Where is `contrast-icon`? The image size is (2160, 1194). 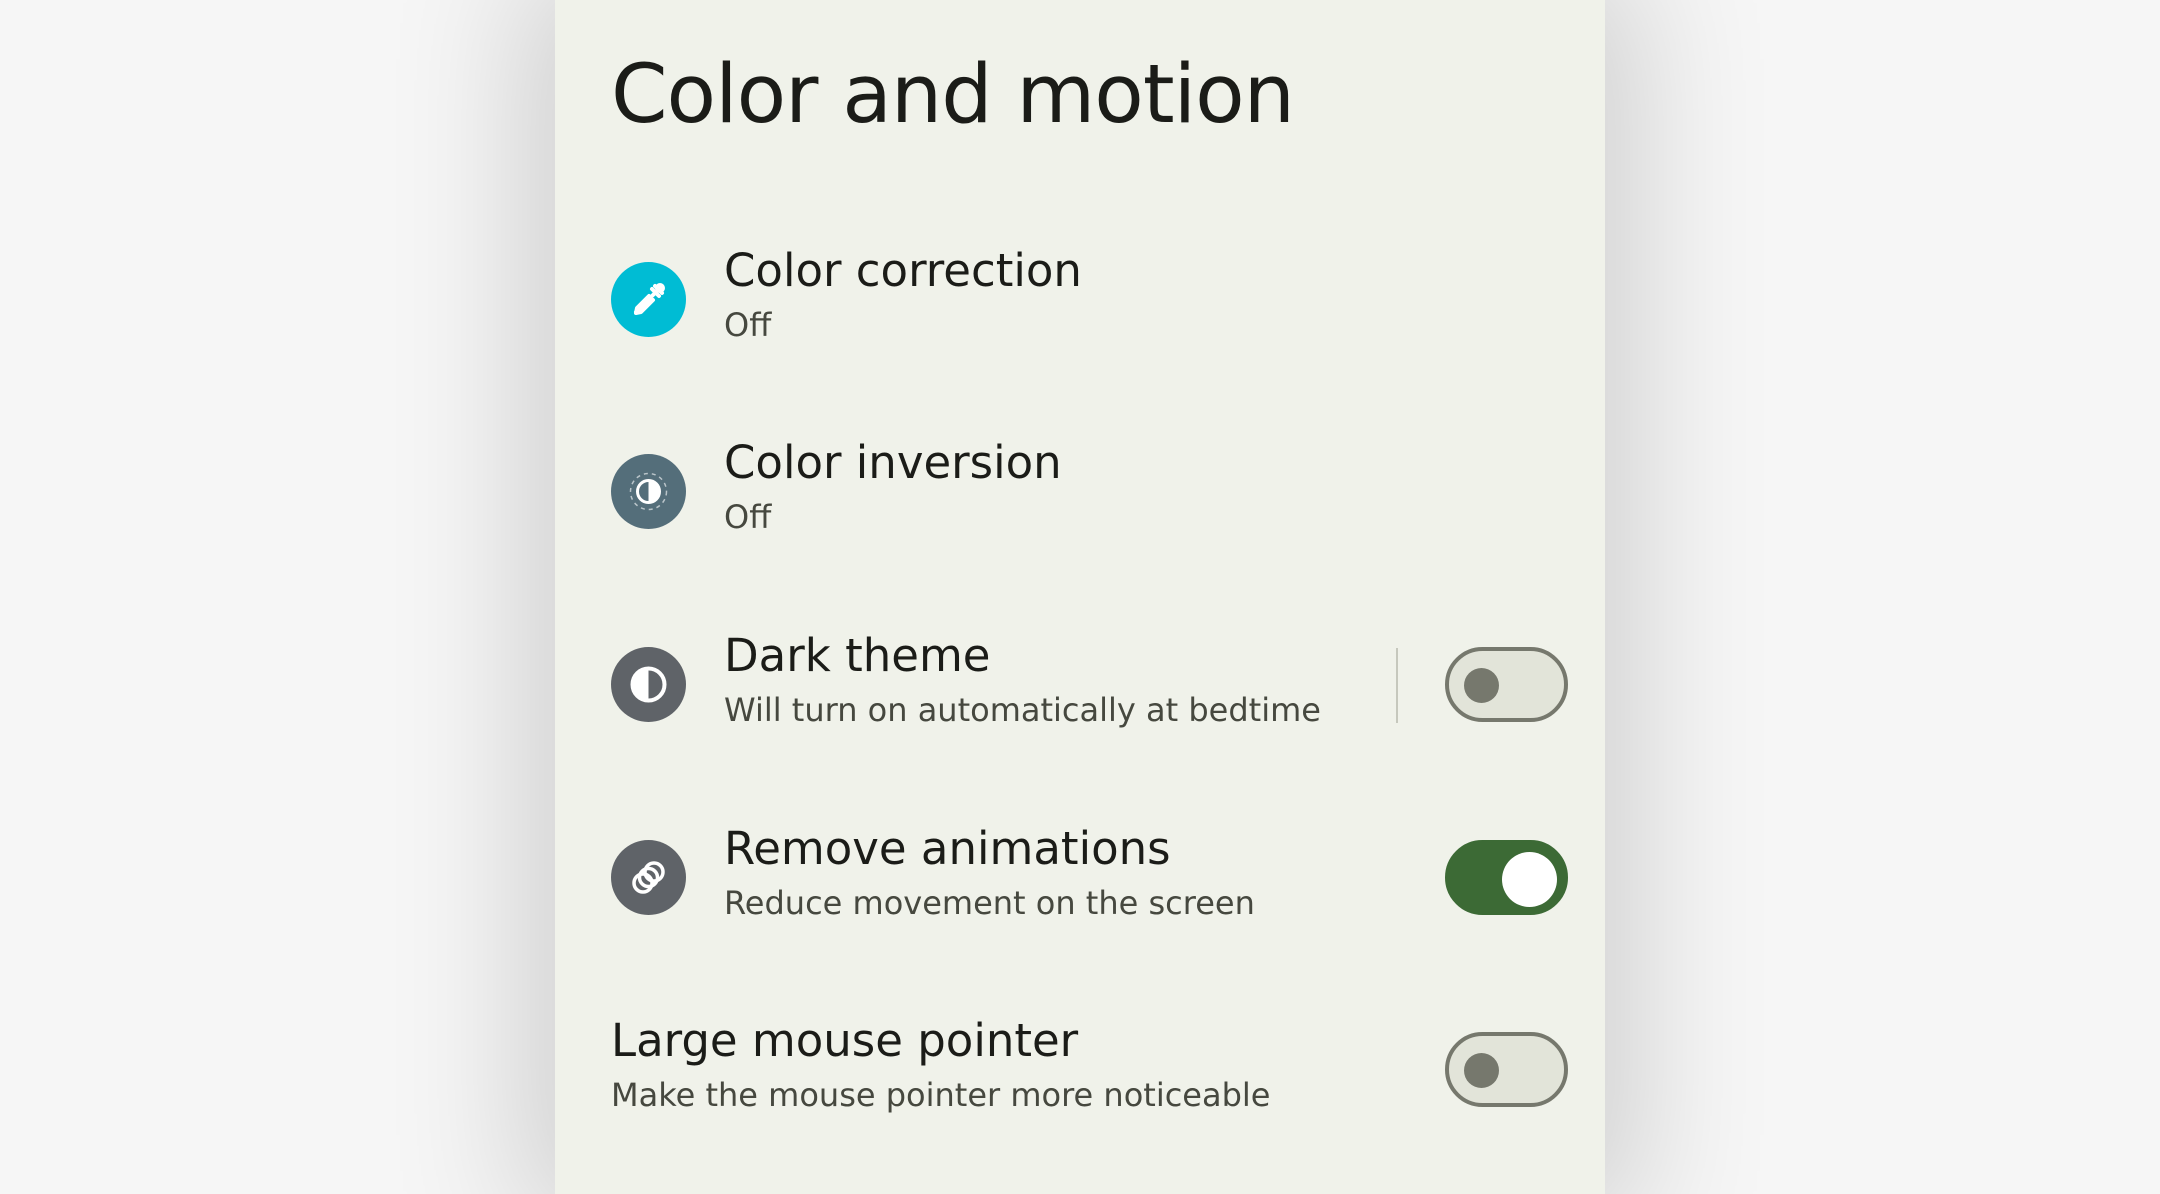
contrast-icon is located at coordinates (648, 684).